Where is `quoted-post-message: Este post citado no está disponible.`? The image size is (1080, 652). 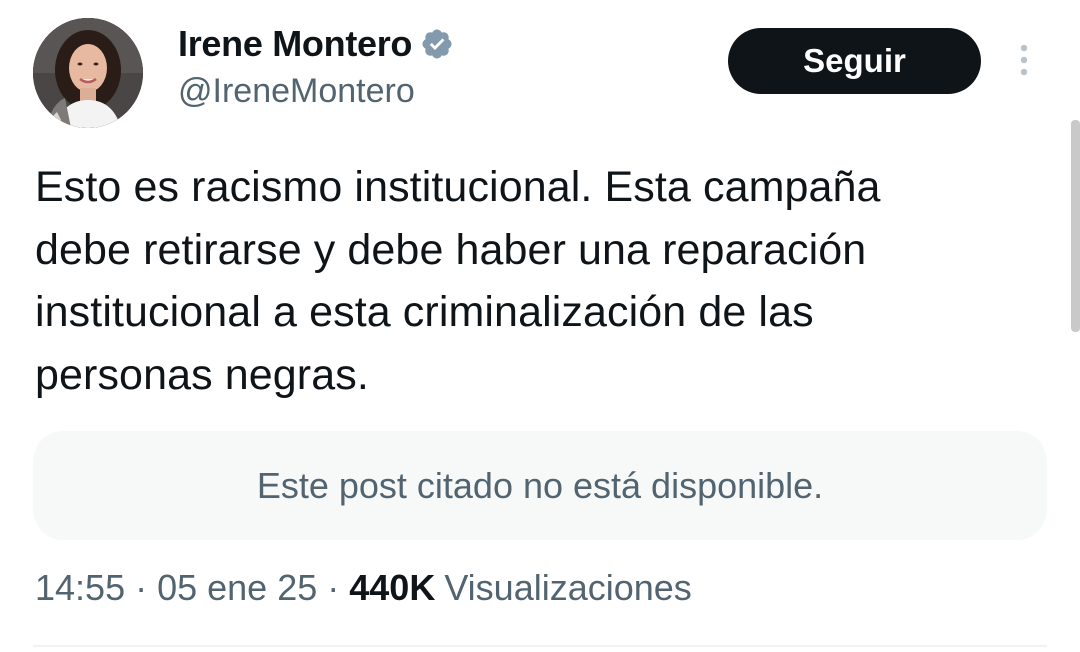 quoted-post-message: Este post citado no está disponible. is located at coordinates (540, 485).